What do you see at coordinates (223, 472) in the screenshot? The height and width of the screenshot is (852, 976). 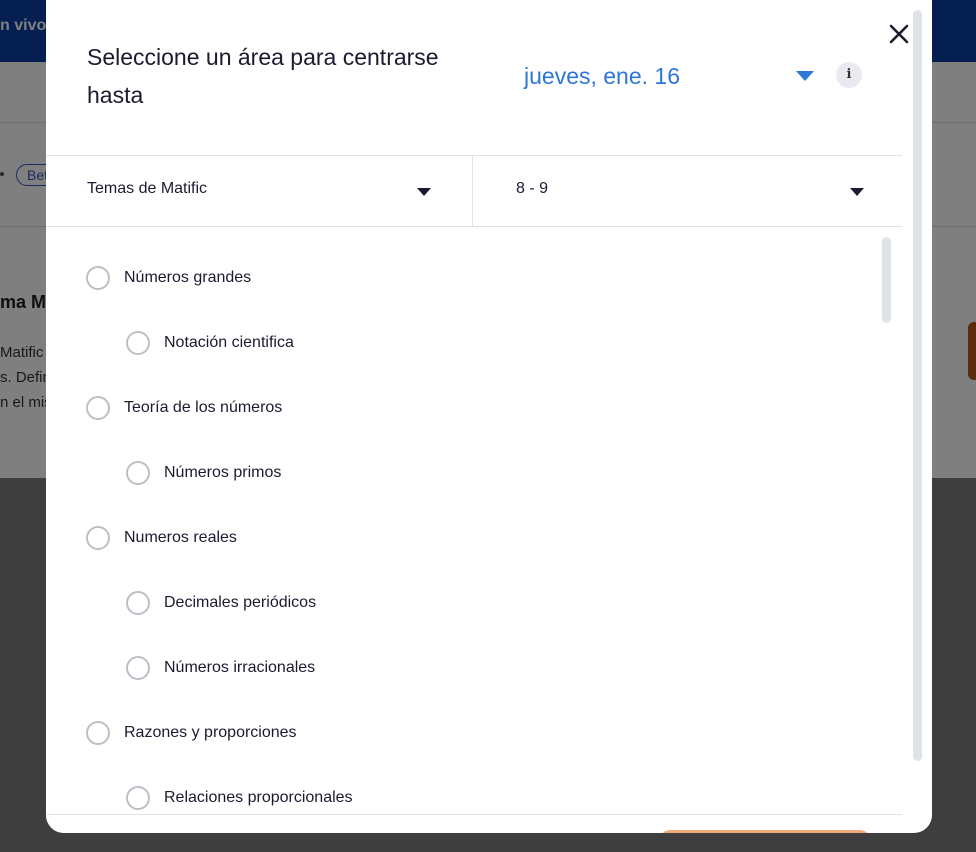 I see `subtopic-option-label: Números primos` at bounding box center [223, 472].